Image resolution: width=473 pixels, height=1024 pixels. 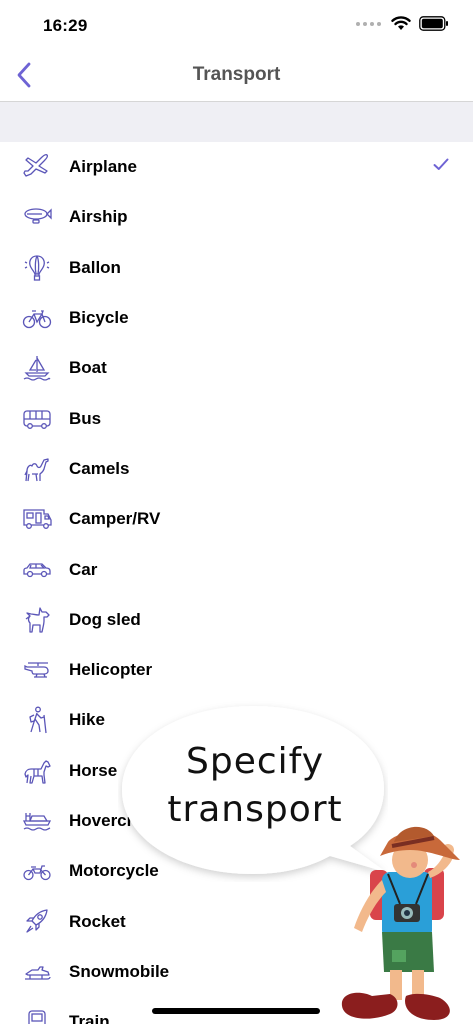 What do you see at coordinates (368, 23) in the screenshot?
I see `cellular-signal-icon` at bounding box center [368, 23].